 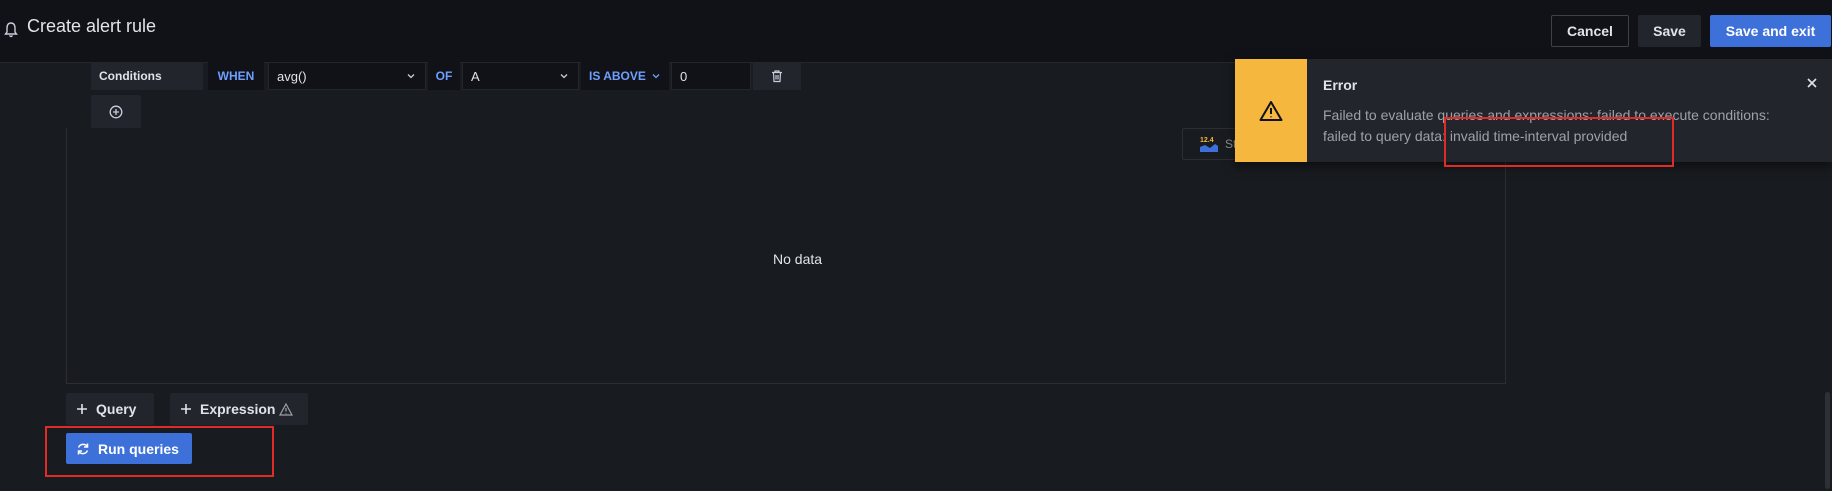 I want to click on trash-icon, so click(x=777, y=76).